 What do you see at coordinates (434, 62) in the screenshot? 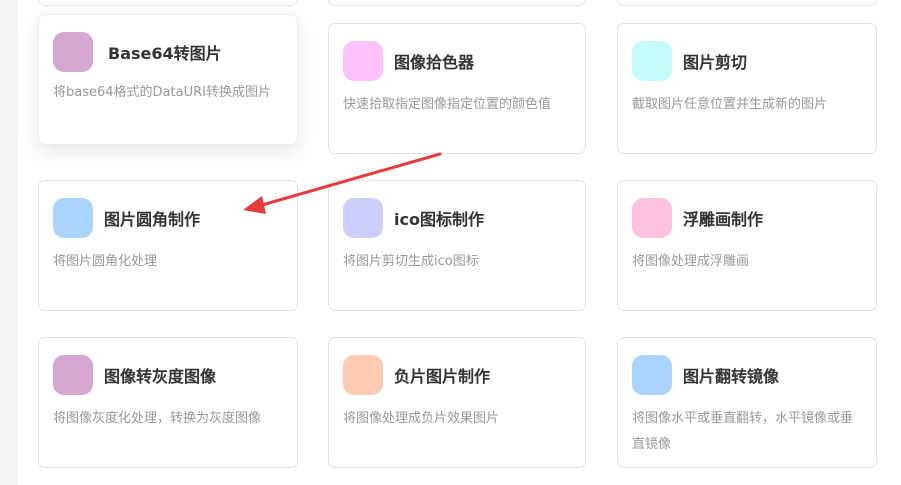
I see `tool-title: 图像拾色器` at bounding box center [434, 62].